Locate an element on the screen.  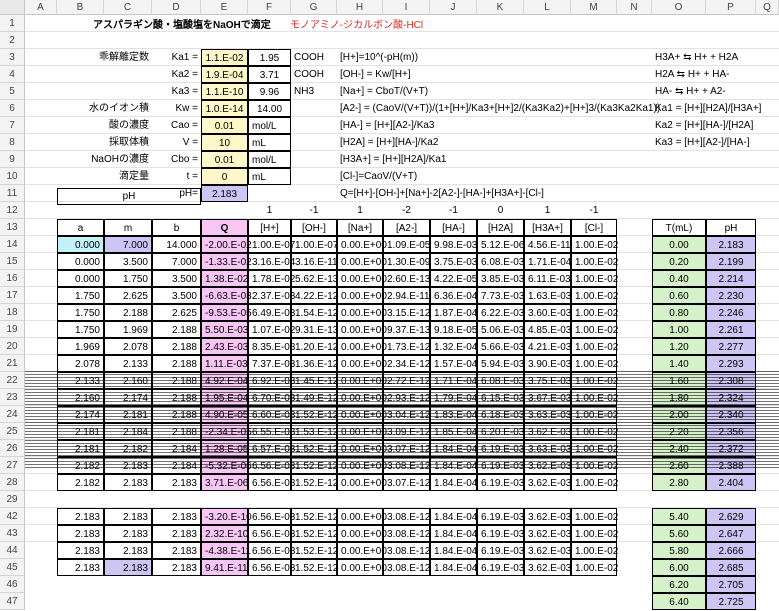
param-value-input: 1.0.E-14 is located at coordinates (224, 108).